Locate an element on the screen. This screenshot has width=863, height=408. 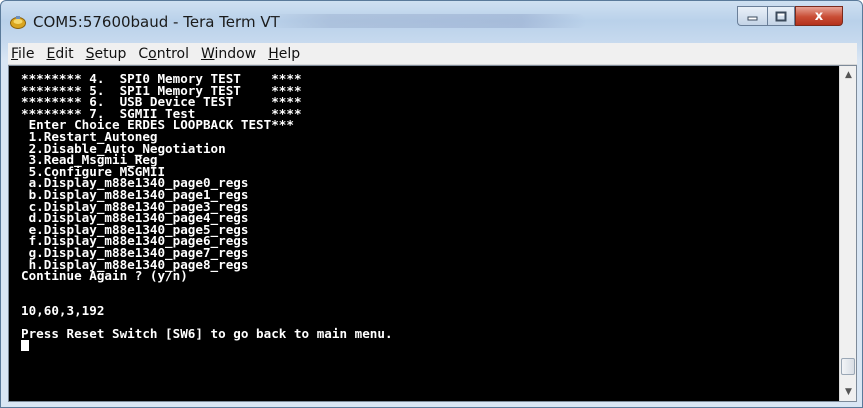
blurred-title-area is located at coordinates (426, 21).